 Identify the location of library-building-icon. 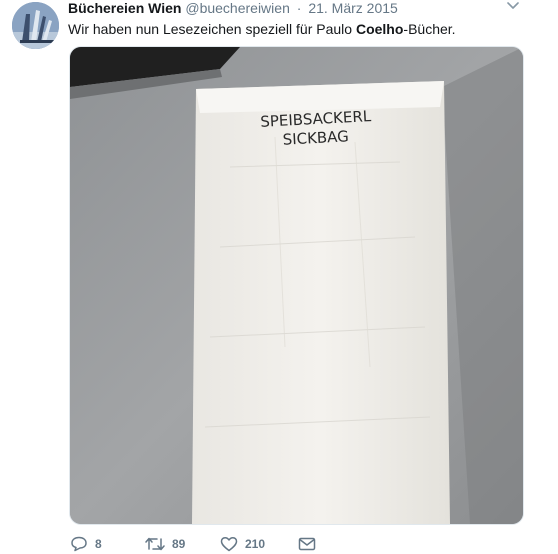
(35, 25).